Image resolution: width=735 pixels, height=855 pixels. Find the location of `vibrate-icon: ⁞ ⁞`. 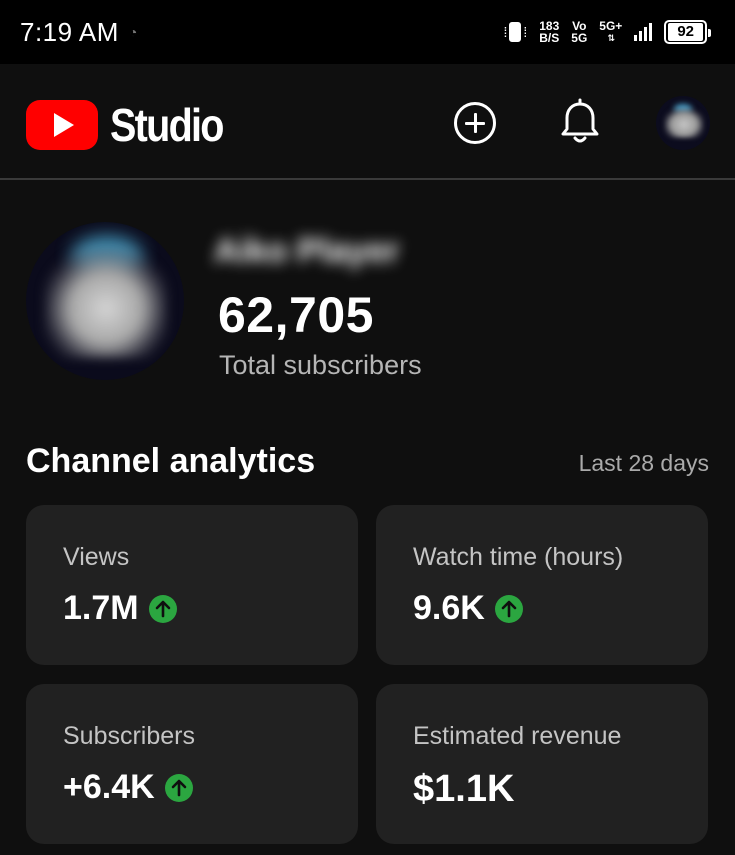

vibrate-icon: ⁞ ⁞ is located at coordinates (515, 32).